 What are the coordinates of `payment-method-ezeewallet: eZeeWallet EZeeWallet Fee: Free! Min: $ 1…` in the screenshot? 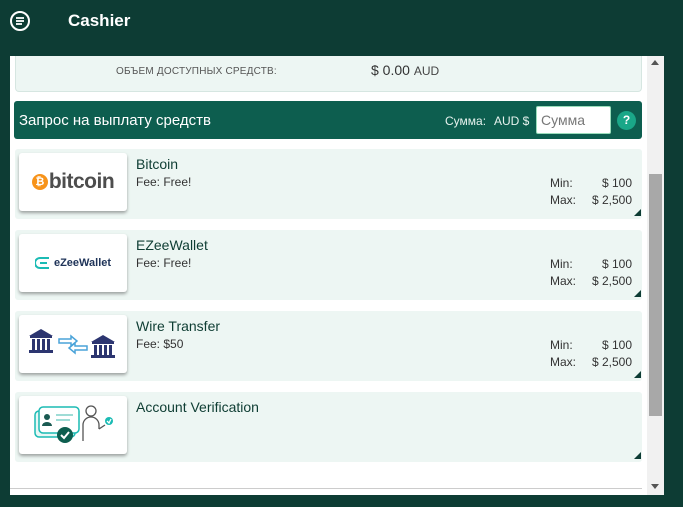 It's located at (328, 265).